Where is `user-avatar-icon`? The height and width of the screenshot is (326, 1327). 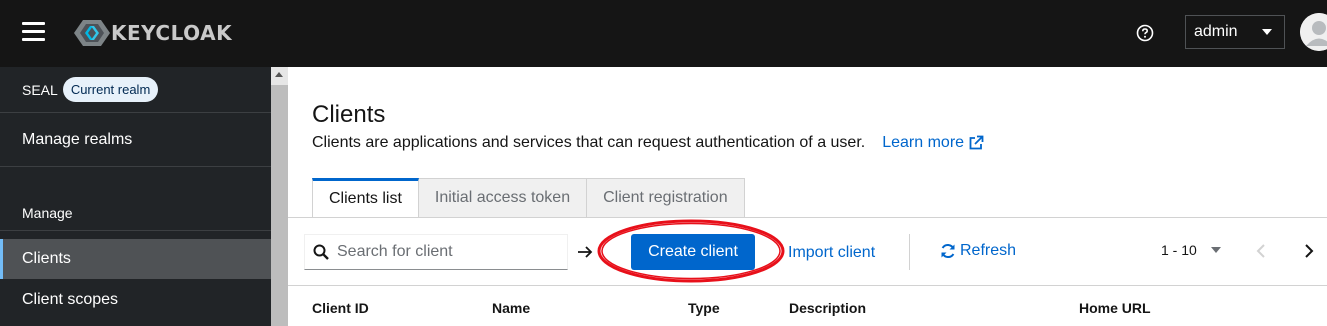
user-avatar-icon is located at coordinates (1313, 32).